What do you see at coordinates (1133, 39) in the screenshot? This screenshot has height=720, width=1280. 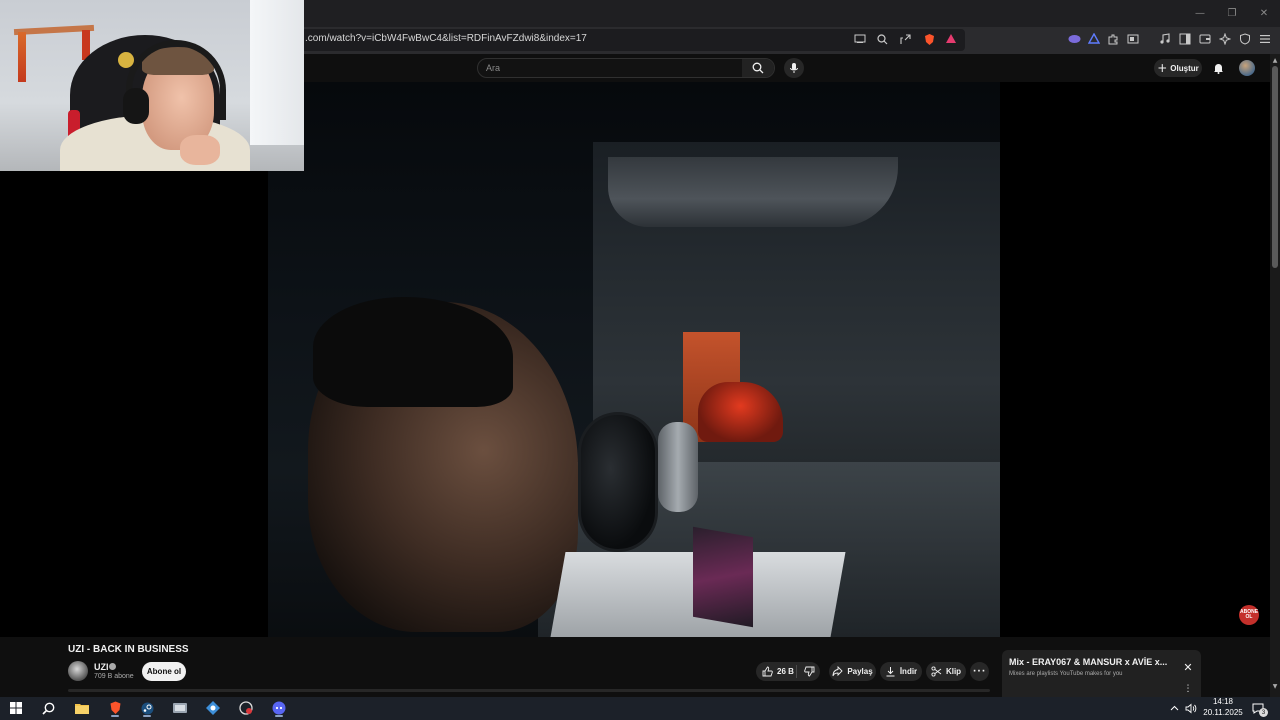 I see `screenshot-icon` at bounding box center [1133, 39].